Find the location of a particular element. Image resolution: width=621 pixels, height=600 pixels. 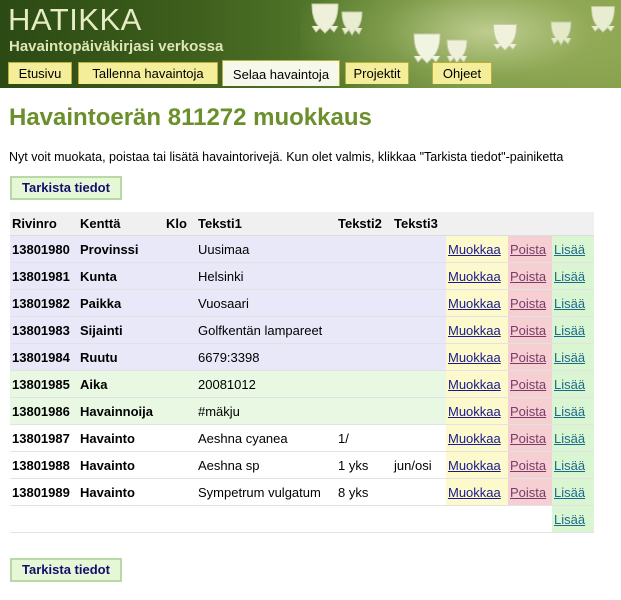

tab-selaa-havaintoja: Selaa havaintoja is located at coordinates (281, 73).